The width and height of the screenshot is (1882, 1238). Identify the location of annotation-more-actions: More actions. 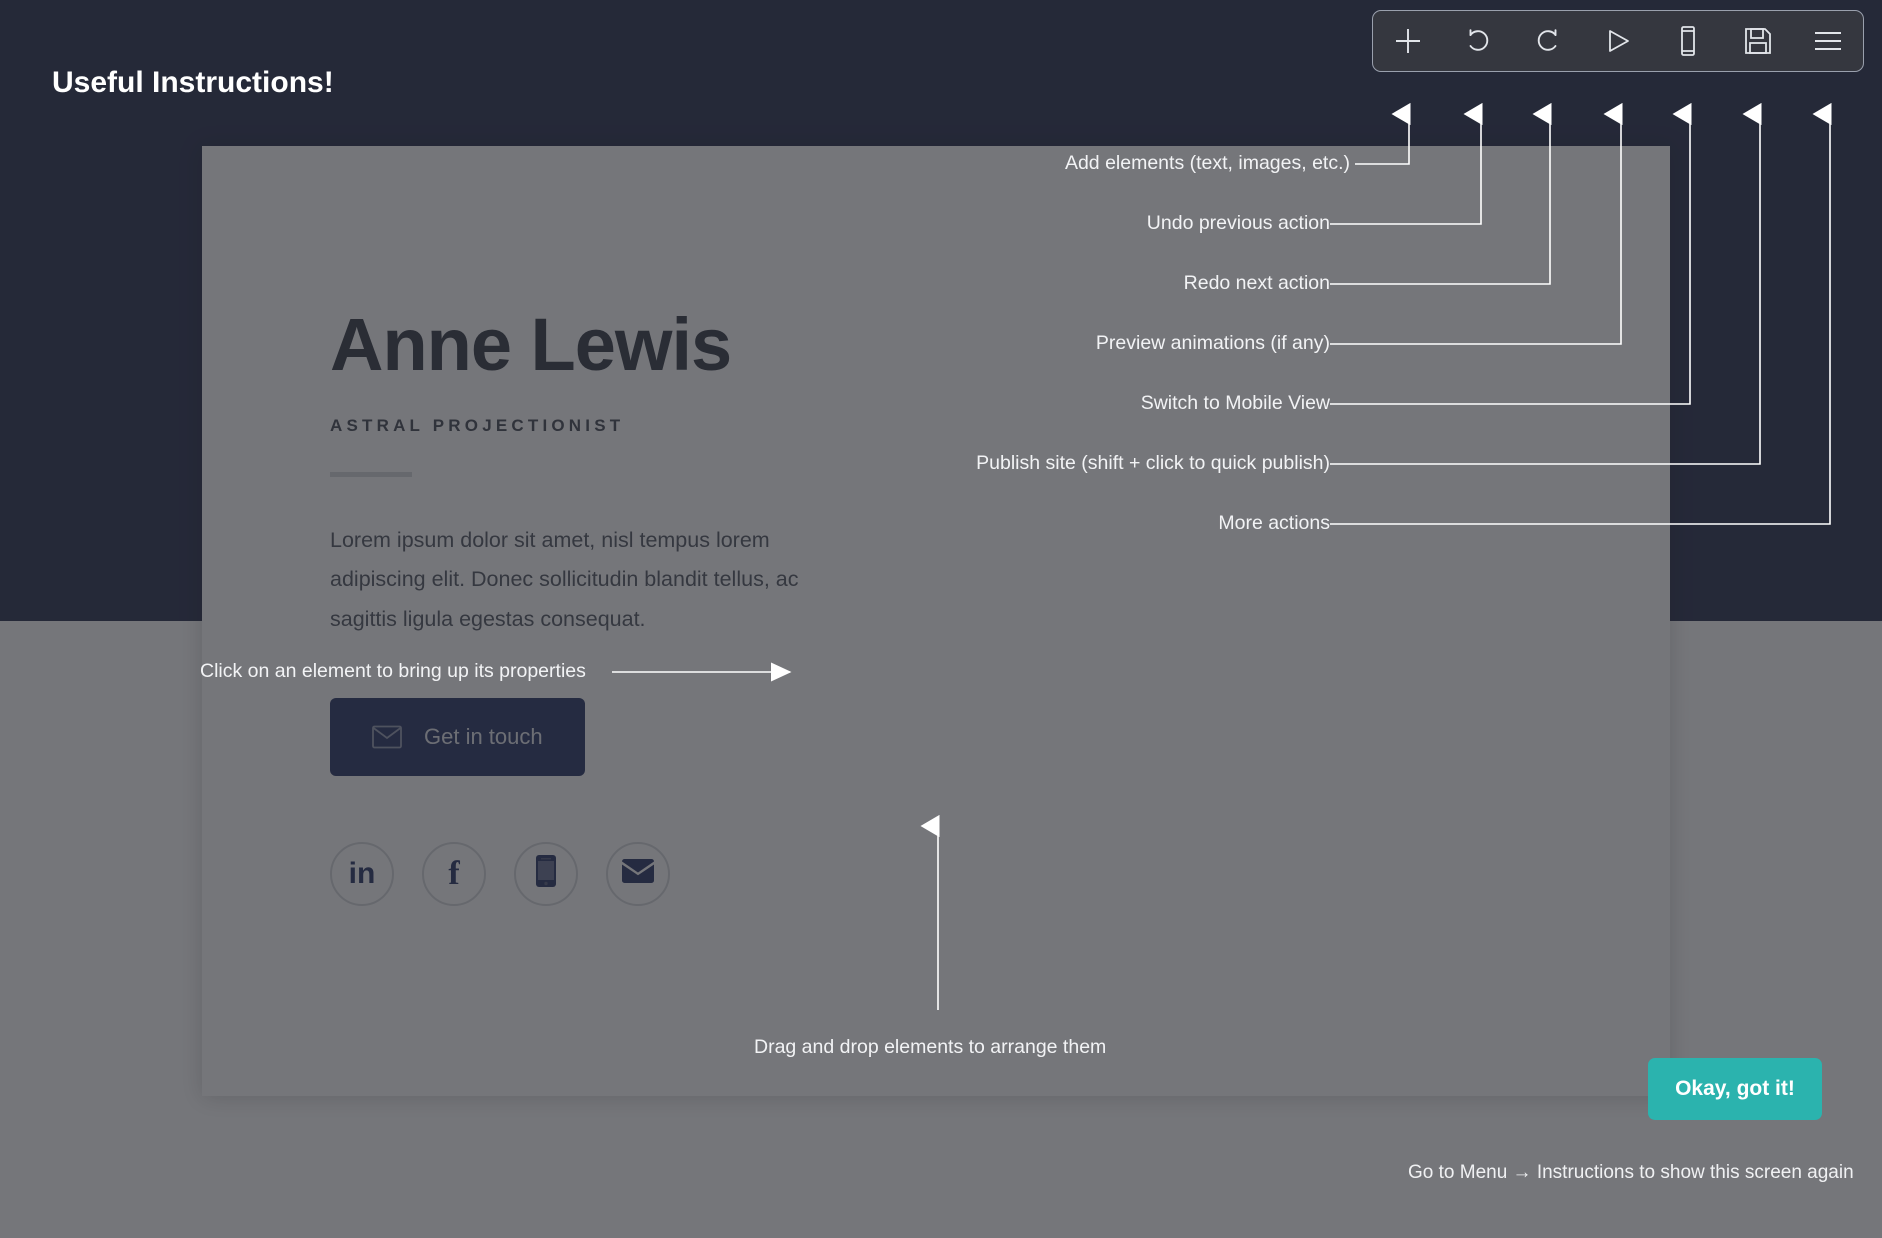
(1274, 523).